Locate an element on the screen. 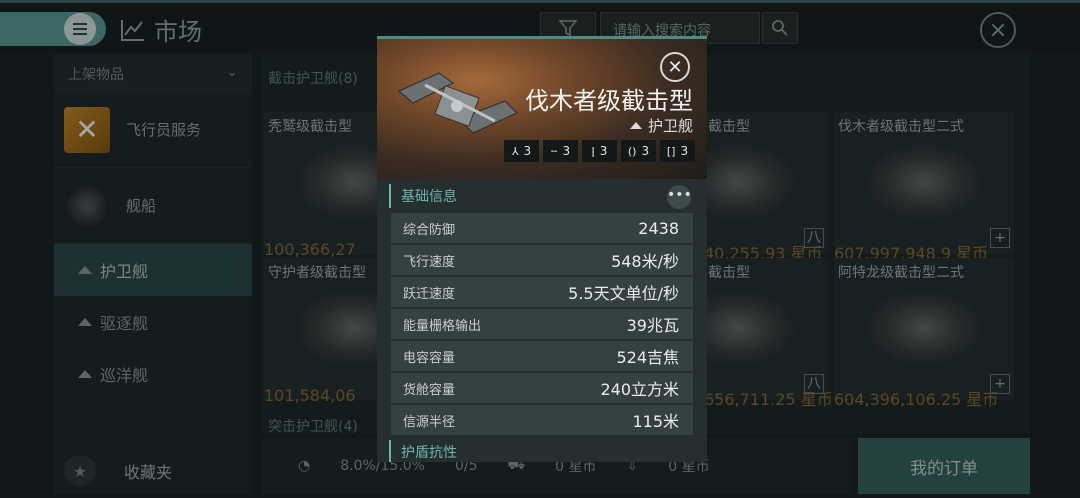 The width and height of the screenshot is (1080, 498). stat-row: 能量栅格输出 39兆瓦 is located at coordinates (542, 324).